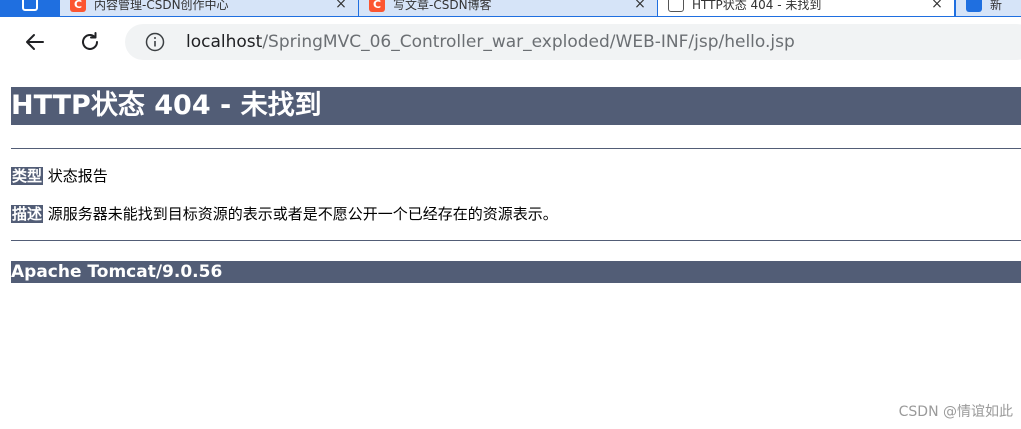 Image resolution: width=1021 pixels, height=429 pixels. Describe the element at coordinates (676, 6) in the screenshot. I see `page-icon` at that location.